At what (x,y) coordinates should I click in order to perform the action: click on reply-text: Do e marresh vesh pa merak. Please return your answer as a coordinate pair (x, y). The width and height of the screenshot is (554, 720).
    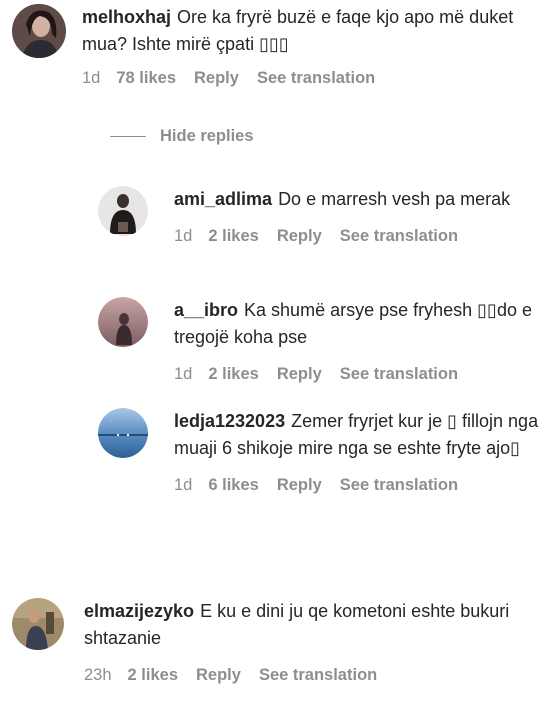
    Looking at the image, I should click on (394, 199).